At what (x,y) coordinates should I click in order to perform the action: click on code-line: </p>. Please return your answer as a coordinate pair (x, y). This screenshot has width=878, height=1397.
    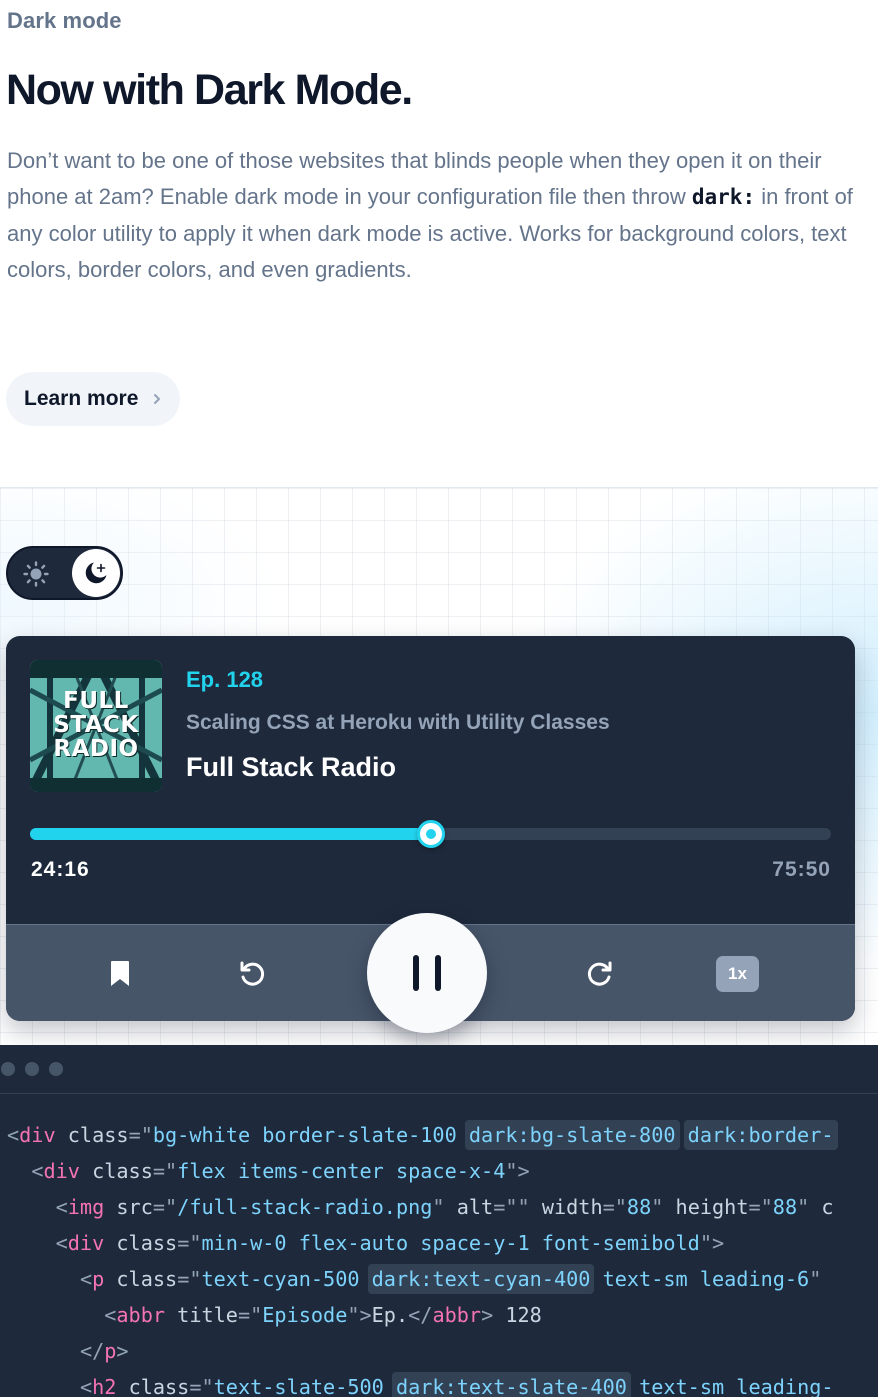
    Looking at the image, I should click on (104, 1351).